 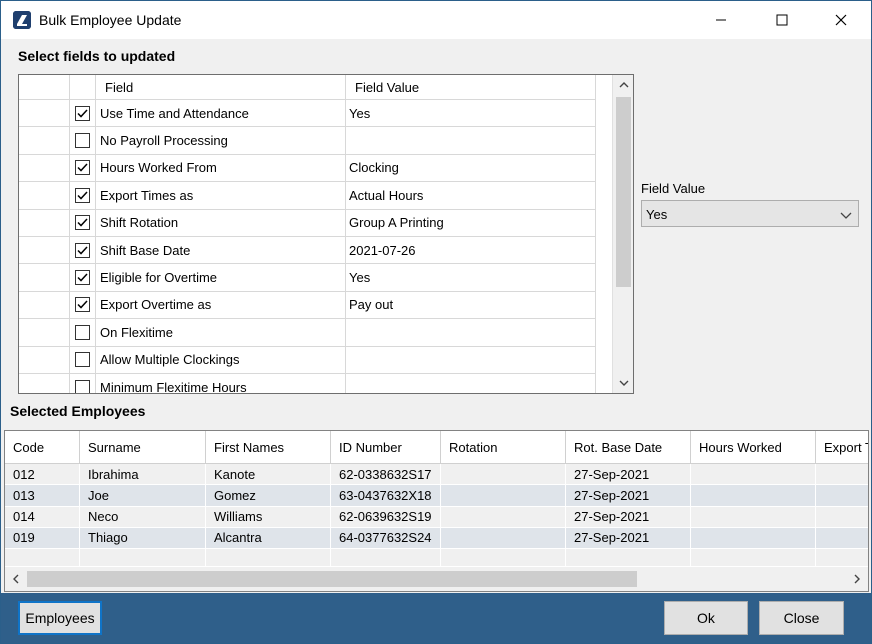 I want to click on field-row: Export Overtime as Pay out, so click(x=307, y=305).